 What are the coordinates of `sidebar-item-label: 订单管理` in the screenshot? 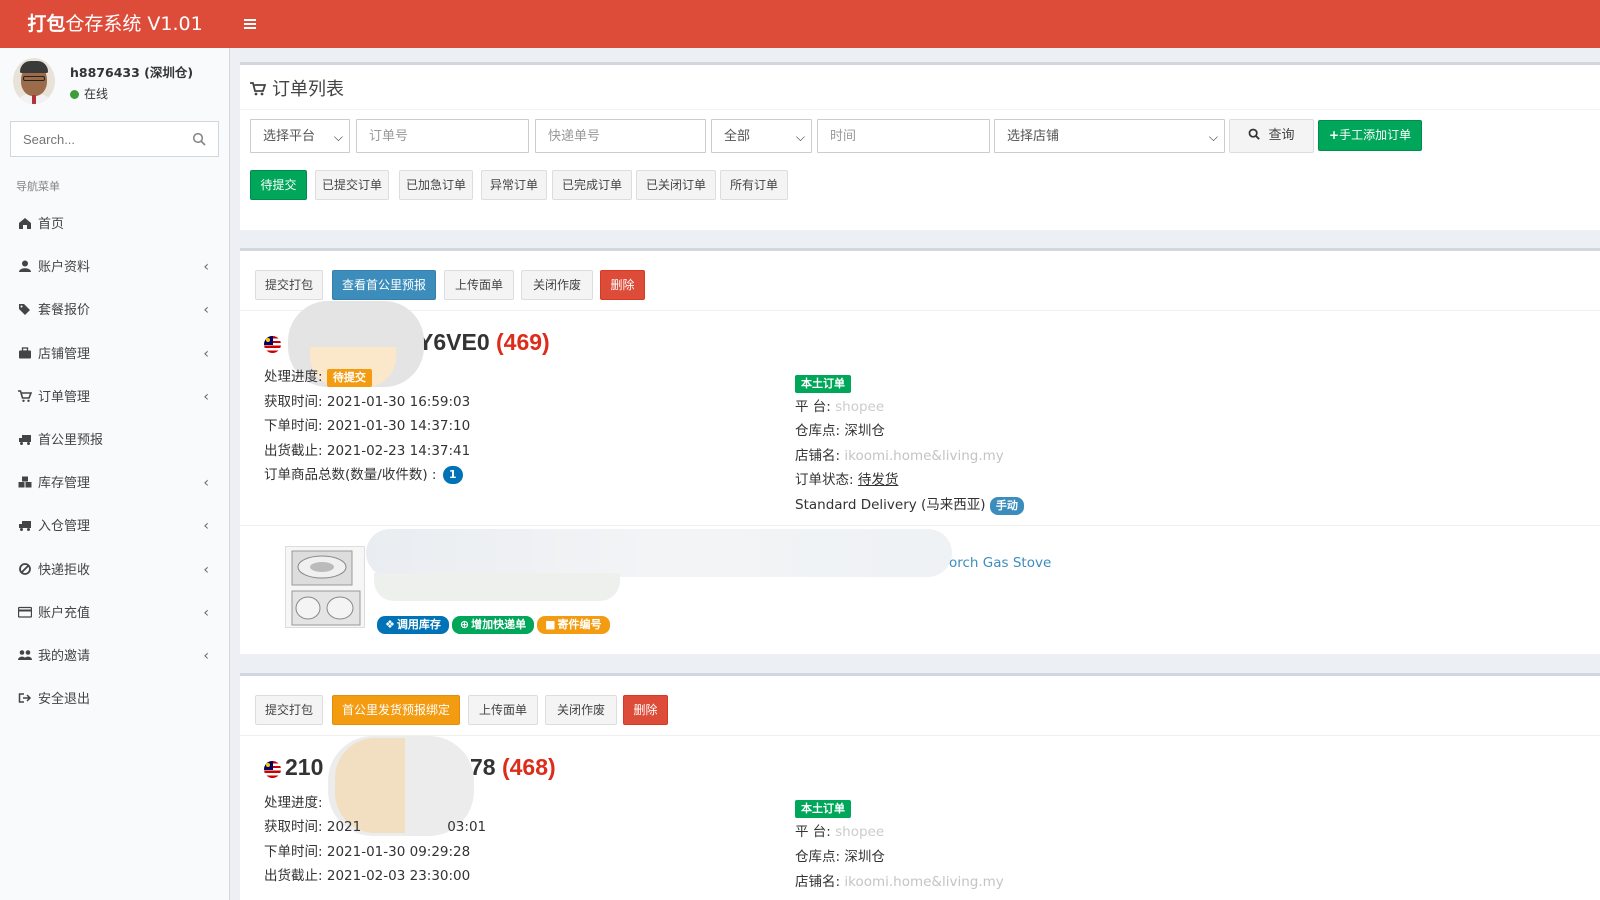 It's located at (64, 397).